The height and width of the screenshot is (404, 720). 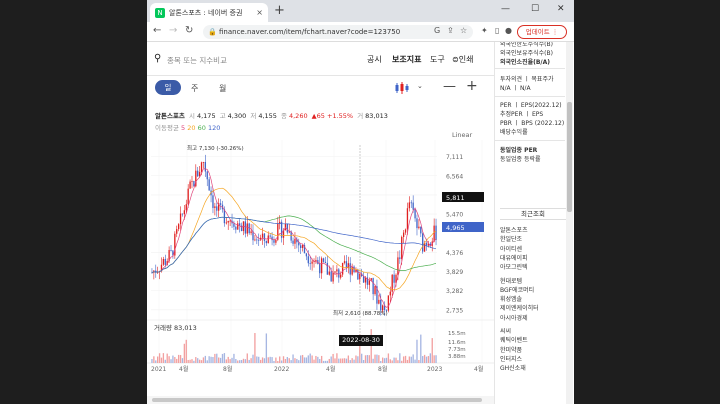 What do you see at coordinates (175, 327) in the screenshot?
I see `volume-panel-label: 거래량 83,013` at bounding box center [175, 327].